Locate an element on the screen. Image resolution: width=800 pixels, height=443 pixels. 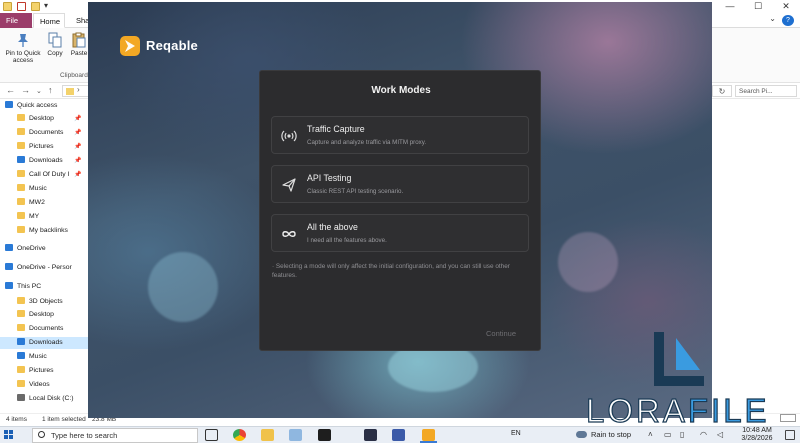
check-icon is located at coordinates (21, 6).